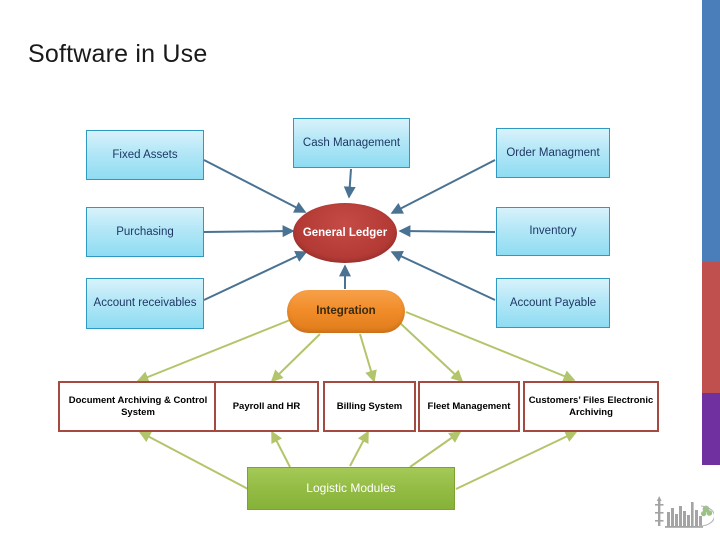 The height and width of the screenshot is (540, 720). I want to click on node-inventory: Inventory, so click(553, 231).